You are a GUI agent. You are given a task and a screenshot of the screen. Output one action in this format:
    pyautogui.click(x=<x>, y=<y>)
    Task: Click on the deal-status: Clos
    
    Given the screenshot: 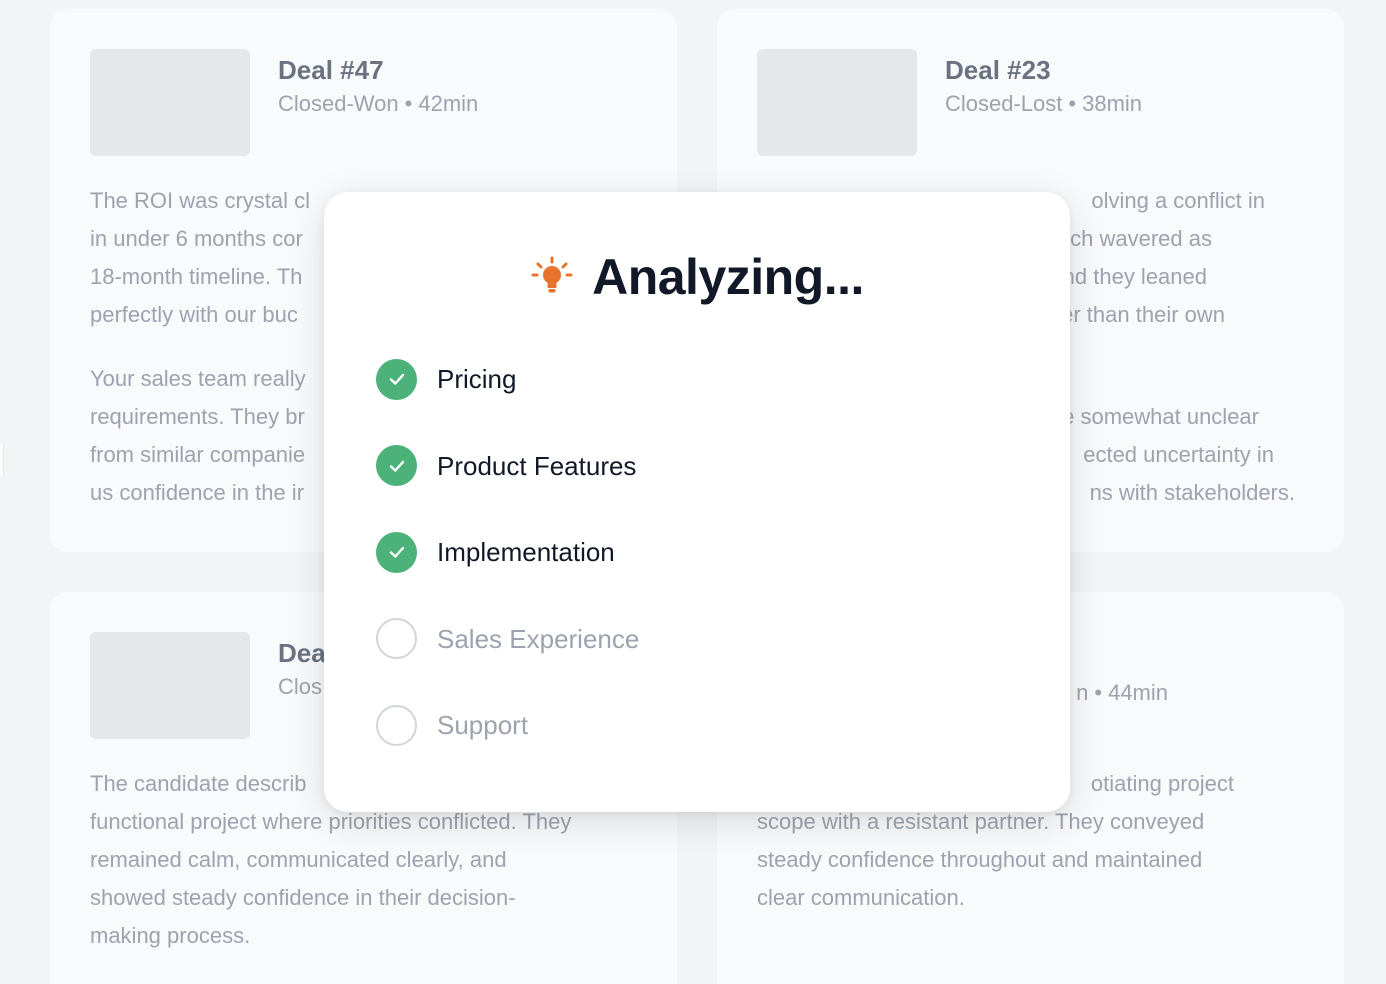 What is the action you would take?
    pyautogui.click(x=300, y=686)
    